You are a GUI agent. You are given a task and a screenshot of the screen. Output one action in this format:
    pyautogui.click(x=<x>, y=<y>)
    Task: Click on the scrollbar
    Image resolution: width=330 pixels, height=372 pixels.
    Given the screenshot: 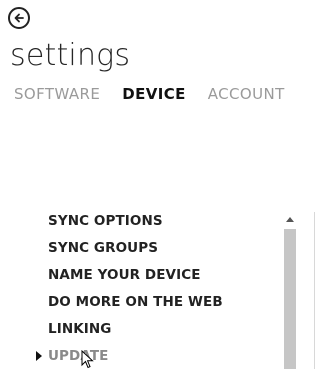 What is the action you would take?
    pyautogui.click(x=290, y=290)
    